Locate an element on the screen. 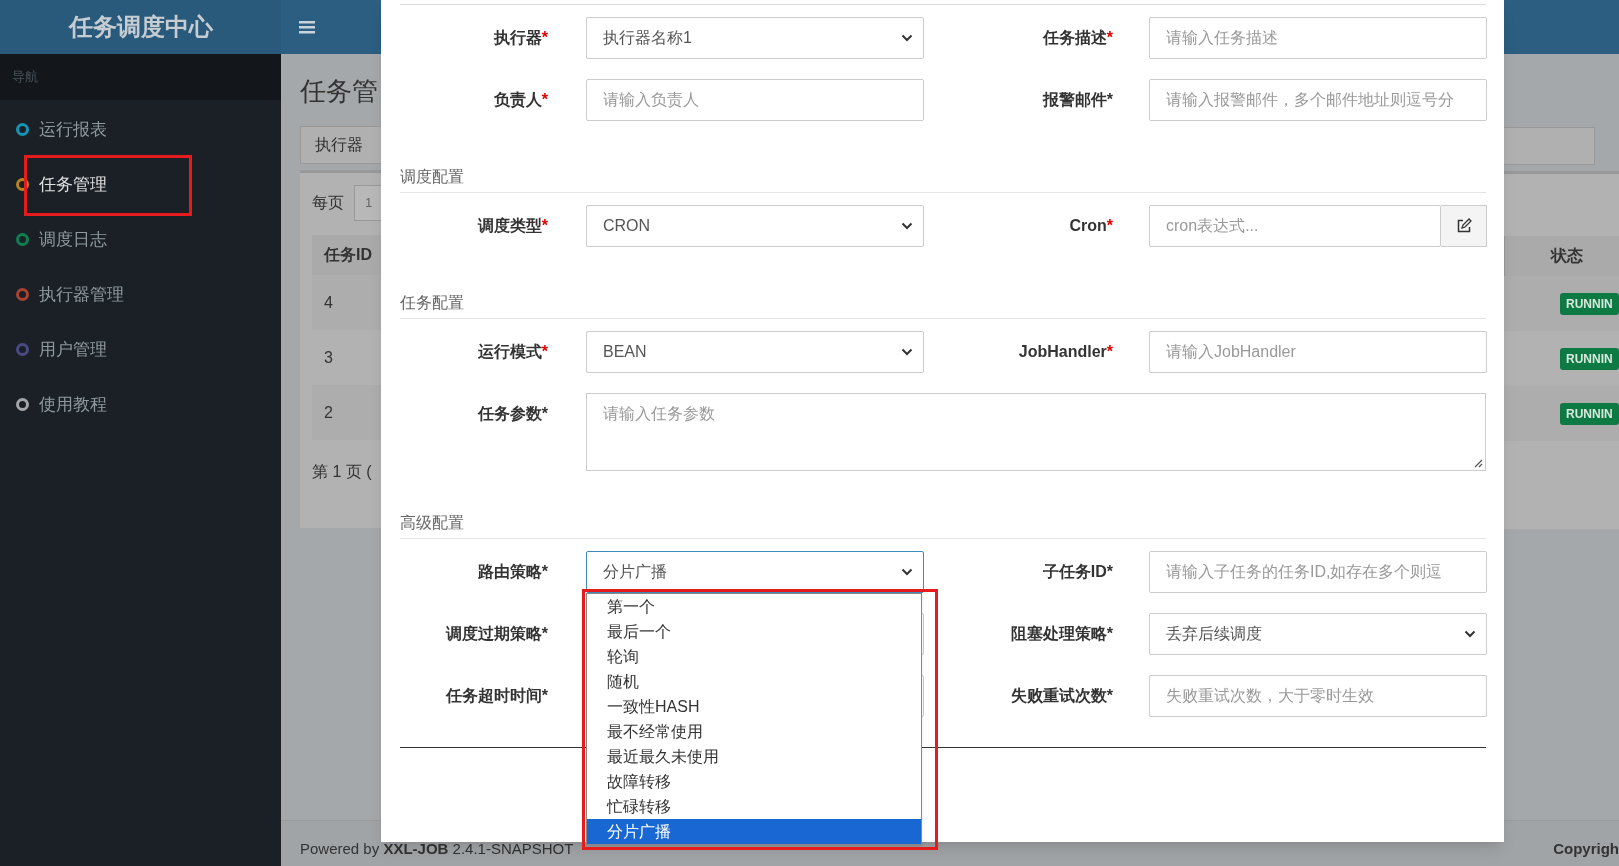  select-field: 丢弃后续调度 is located at coordinates (1318, 634).